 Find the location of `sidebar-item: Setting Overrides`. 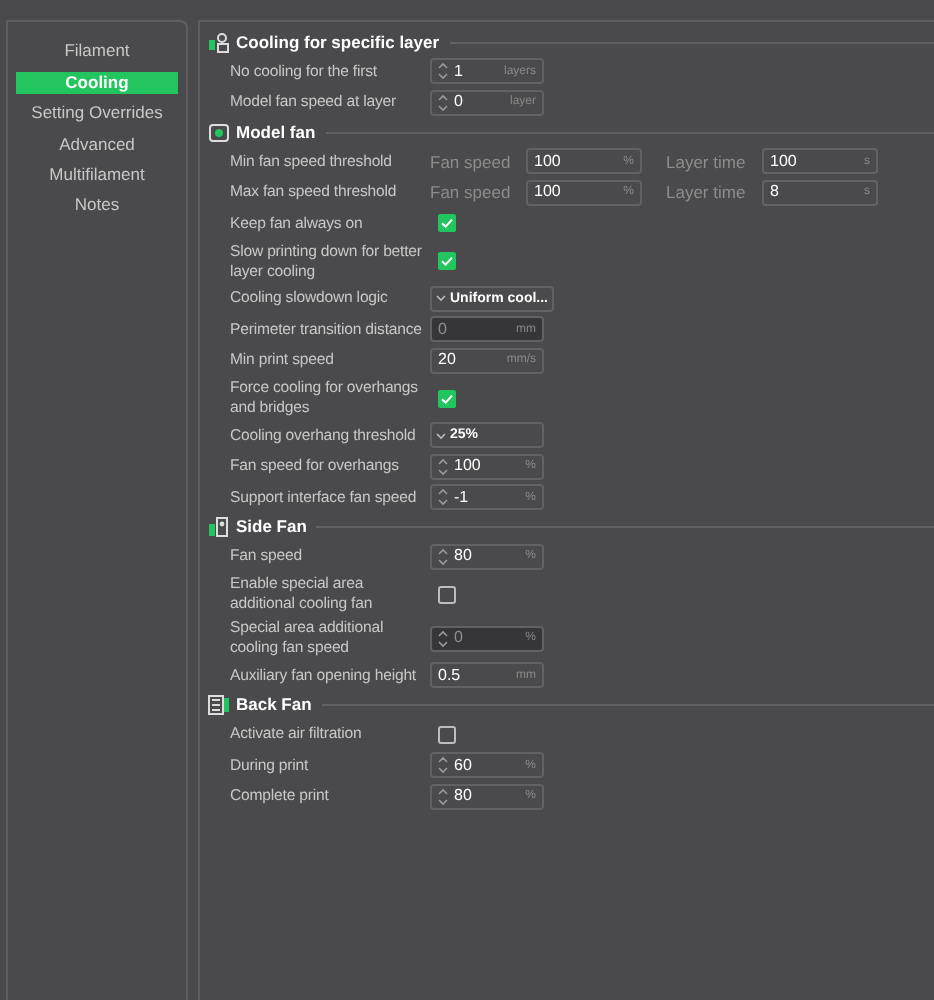

sidebar-item: Setting Overrides is located at coordinates (97, 112).